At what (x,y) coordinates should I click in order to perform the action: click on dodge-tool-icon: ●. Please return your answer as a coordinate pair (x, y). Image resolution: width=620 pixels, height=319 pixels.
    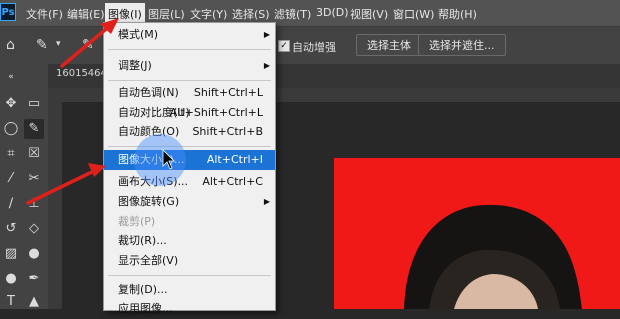
    Looking at the image, I should click on (11, 279).